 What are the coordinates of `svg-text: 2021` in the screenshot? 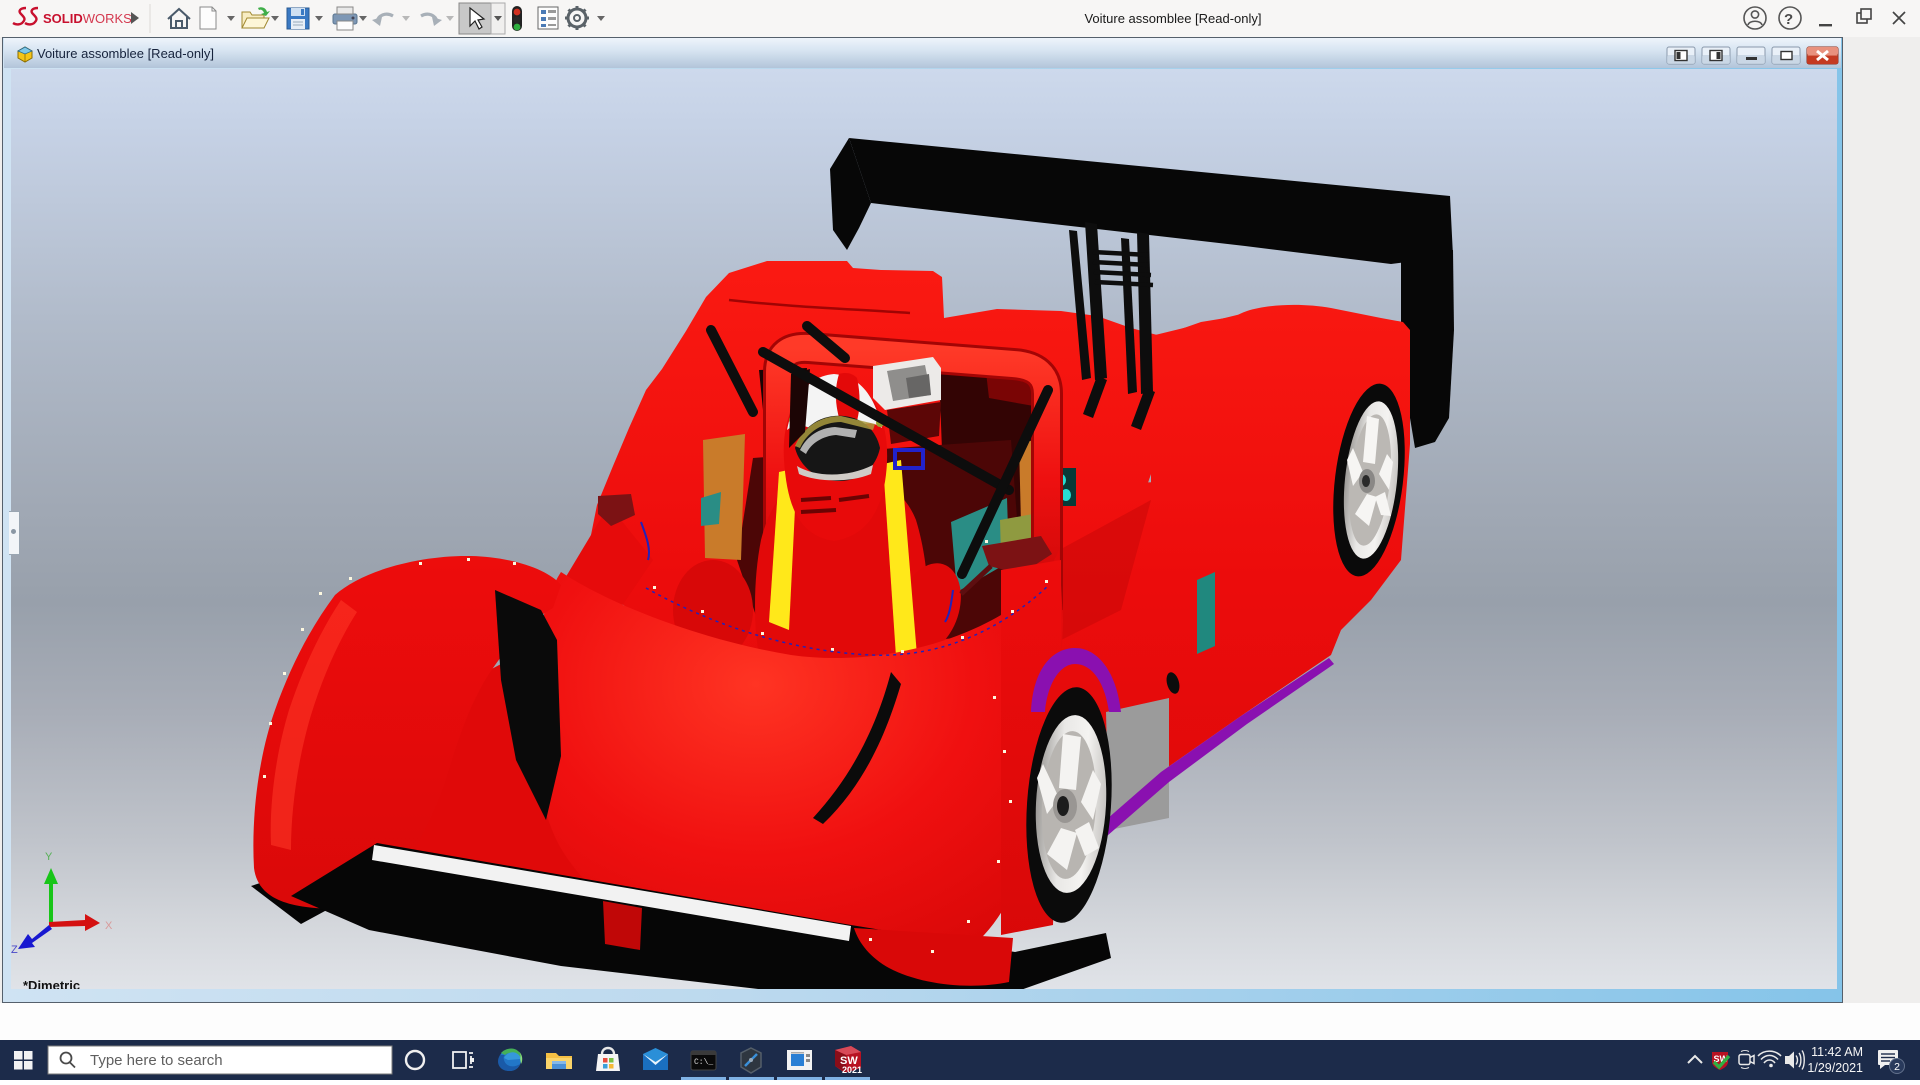 It's located at (852, 1070).